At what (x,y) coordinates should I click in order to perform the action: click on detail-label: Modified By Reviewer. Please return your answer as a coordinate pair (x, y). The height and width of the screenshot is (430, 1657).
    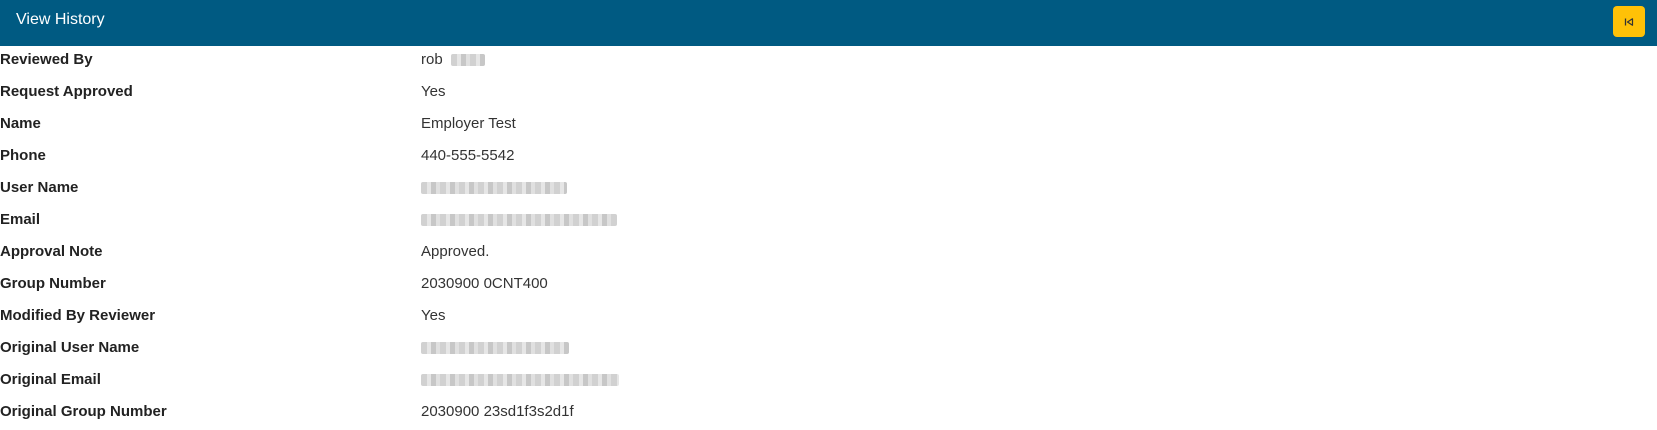
    Looking at the image, I should click on (78, 315).